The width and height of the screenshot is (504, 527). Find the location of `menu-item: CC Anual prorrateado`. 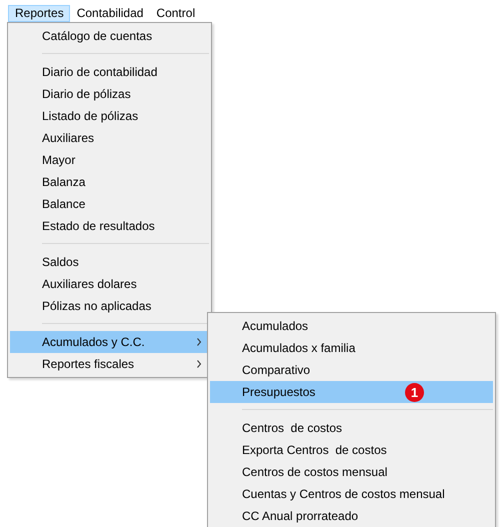

menu-item: CC Anual prorrateado is located at coordinates (351, 516).